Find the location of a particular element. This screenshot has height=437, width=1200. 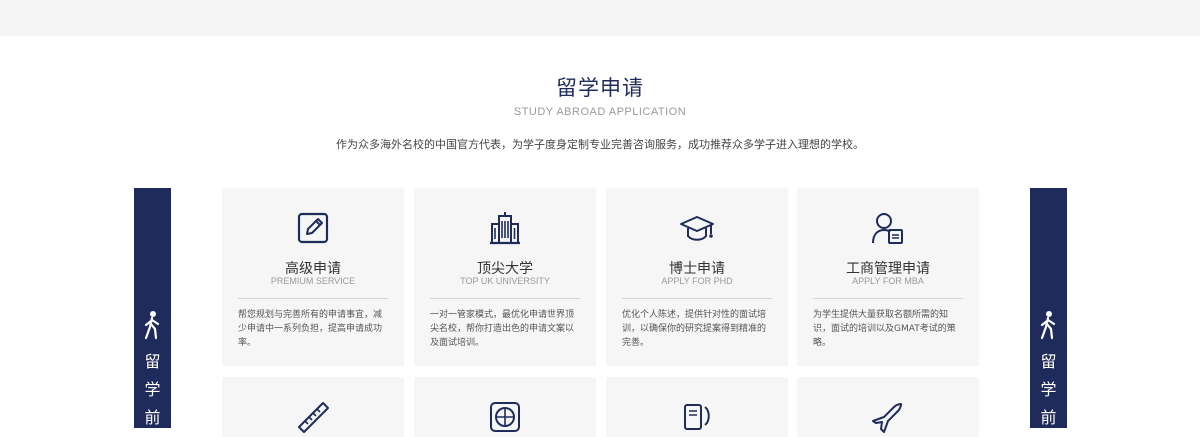

sidebar-right-tab: 留 学 前 is located at coordinates (1048, 308).